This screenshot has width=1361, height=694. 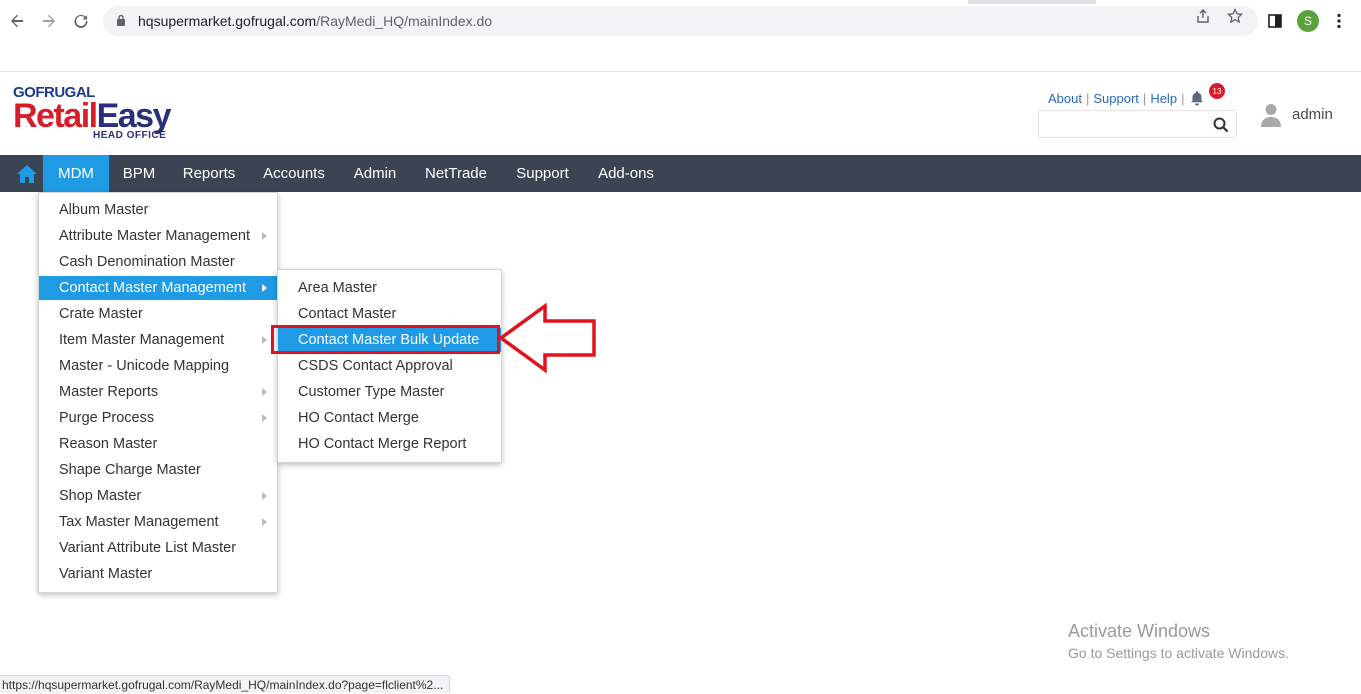 I want to click on top-links: About | Support | Help |, so click(x=1118, y=98).